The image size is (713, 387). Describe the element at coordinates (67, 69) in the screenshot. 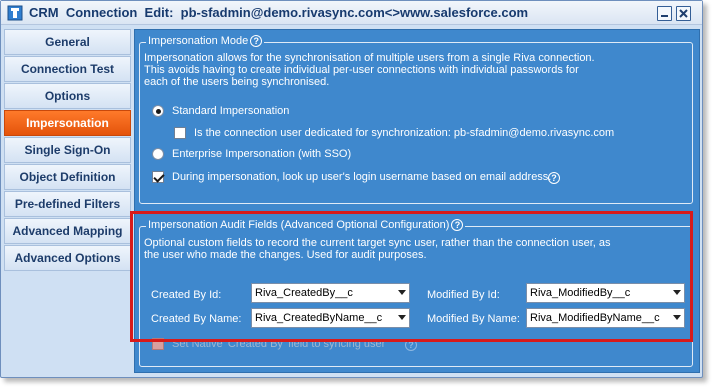

I see `sidebar-item-connection-test: Connection Test` at that location.